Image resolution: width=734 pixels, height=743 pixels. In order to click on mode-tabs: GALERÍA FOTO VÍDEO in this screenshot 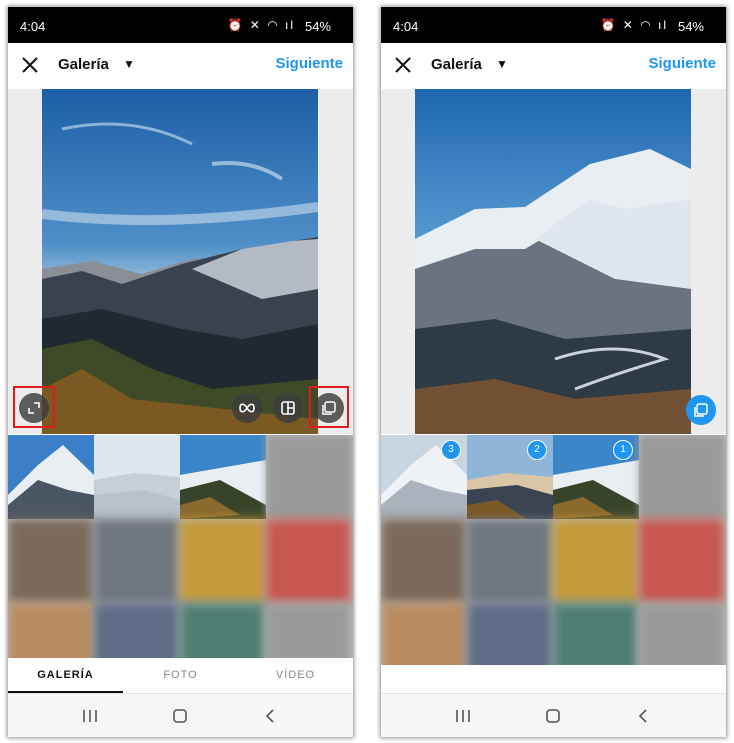, I will do `click(180, 676)`.